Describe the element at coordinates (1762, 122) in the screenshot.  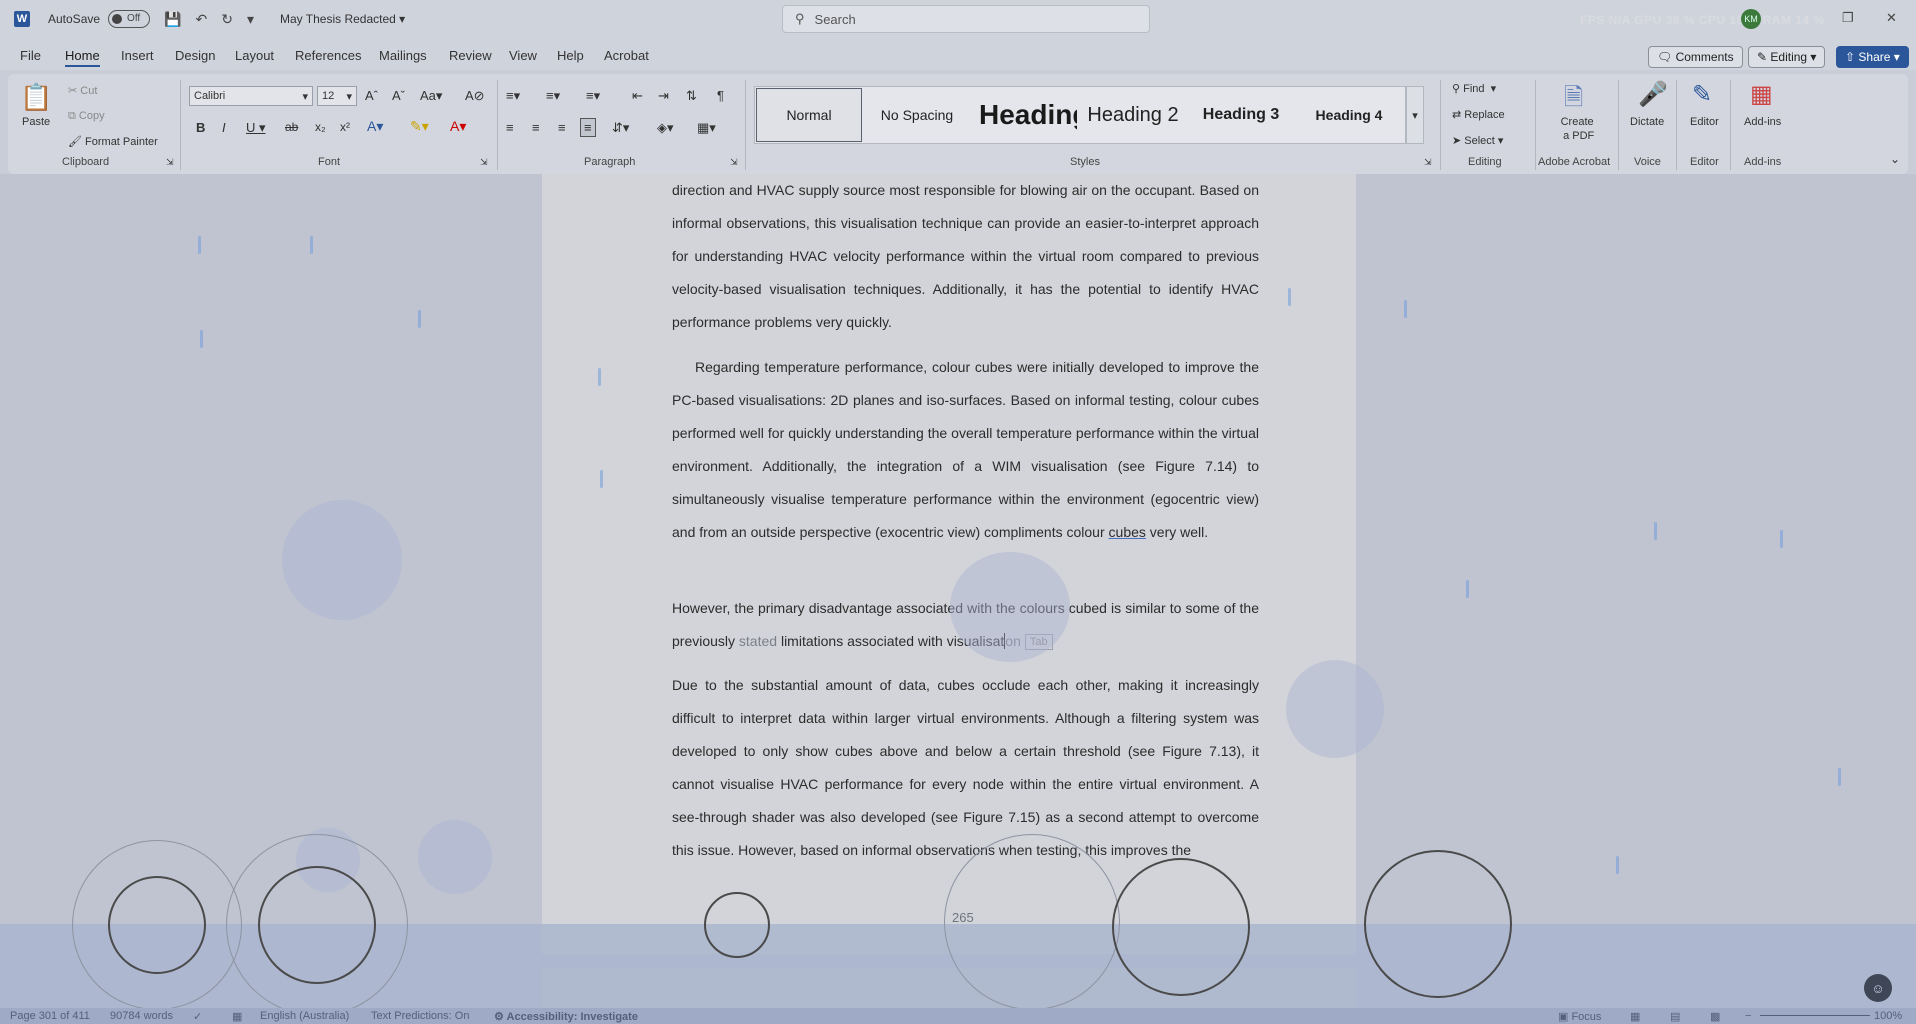
I see `addins-button: Add-ins` at that location.